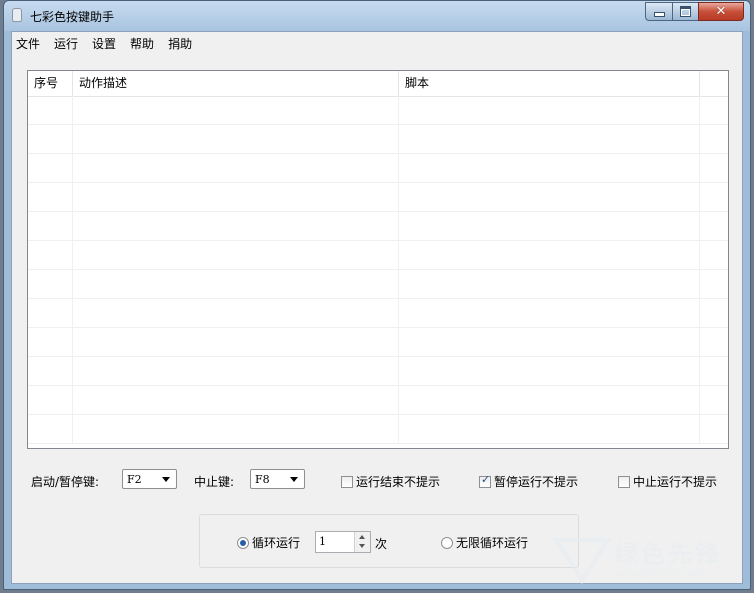  Describe the element at coordinates (549, 83) in the screenshot. I see `column-header-script: 脚本` at that location.